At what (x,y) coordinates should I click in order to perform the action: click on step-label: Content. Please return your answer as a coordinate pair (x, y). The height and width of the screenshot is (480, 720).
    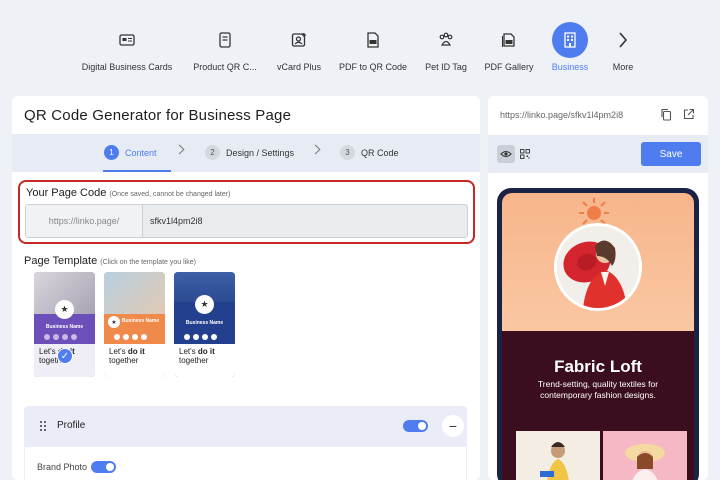
    Looking at the image, I should click on (141, 152).